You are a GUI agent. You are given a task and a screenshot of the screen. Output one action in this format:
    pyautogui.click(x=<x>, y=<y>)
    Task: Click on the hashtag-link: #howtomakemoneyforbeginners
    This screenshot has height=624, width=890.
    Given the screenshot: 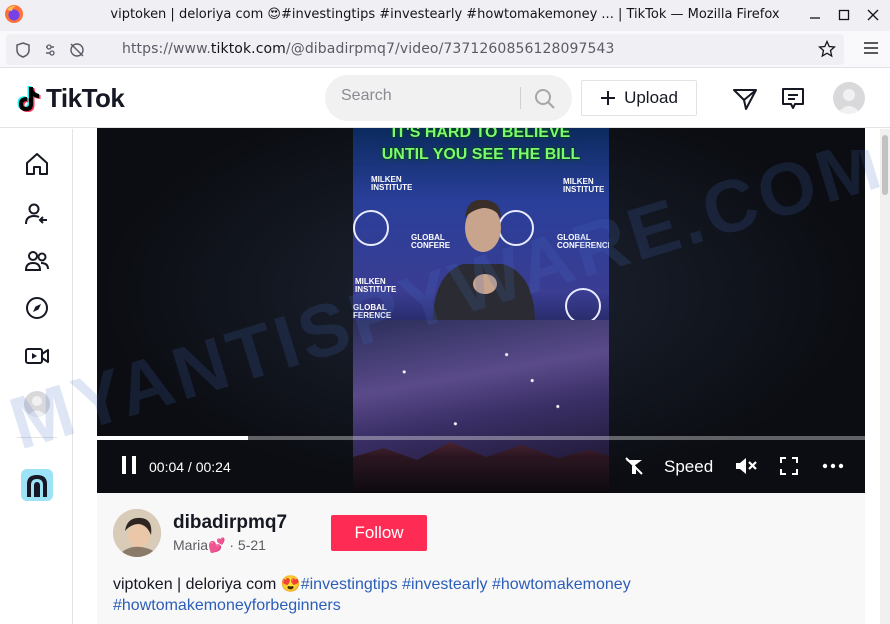 What is the action you would take?
    pyautogui.click(x=227, y=605)
    